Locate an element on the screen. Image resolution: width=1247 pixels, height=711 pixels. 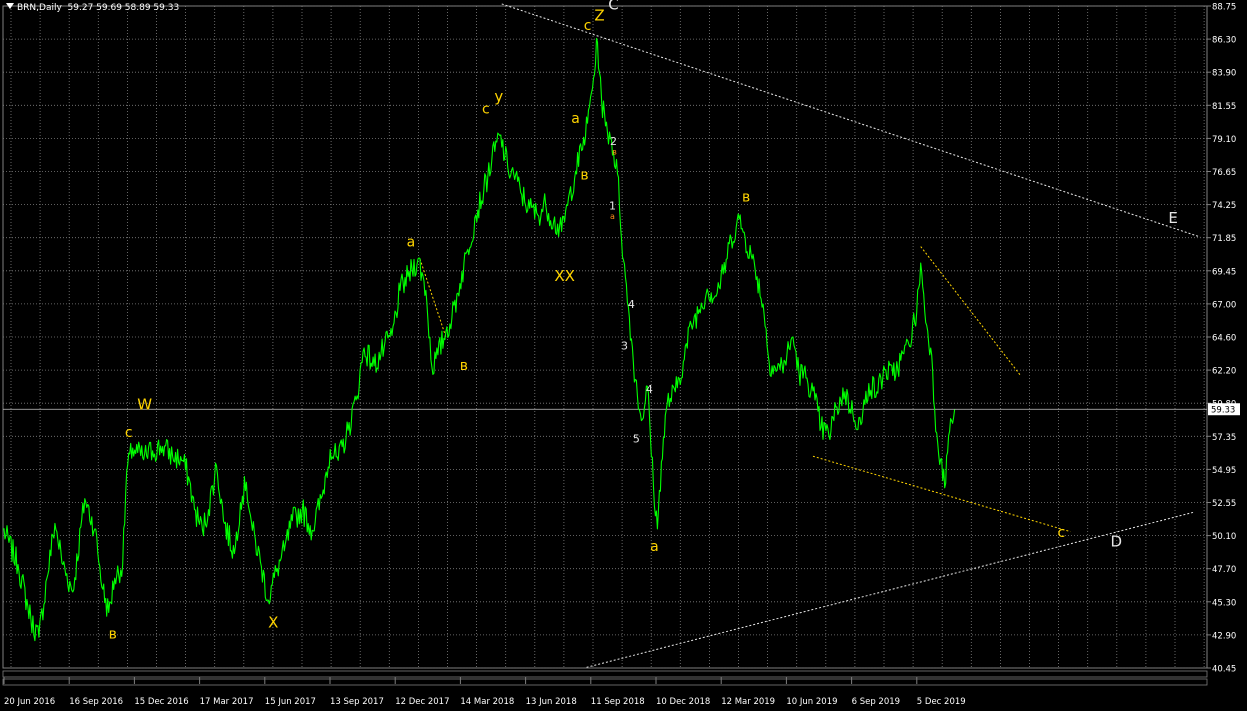
wave-label: XX is located at coordinates (564, 276).